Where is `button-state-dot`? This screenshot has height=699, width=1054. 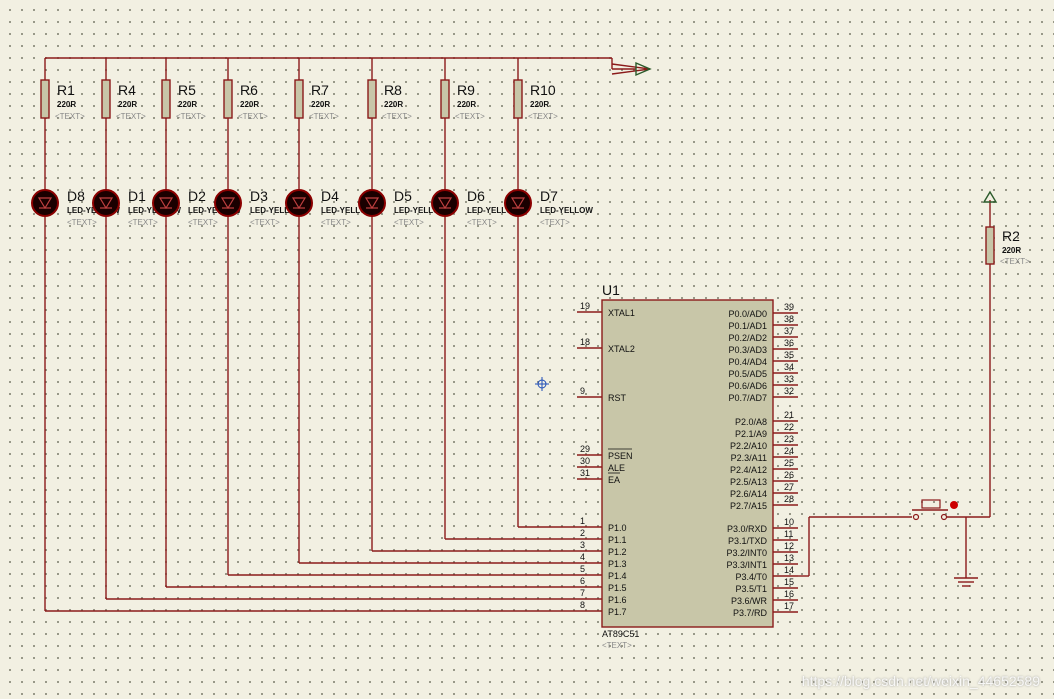
button-state-dot is located at coordinates (954, 505).